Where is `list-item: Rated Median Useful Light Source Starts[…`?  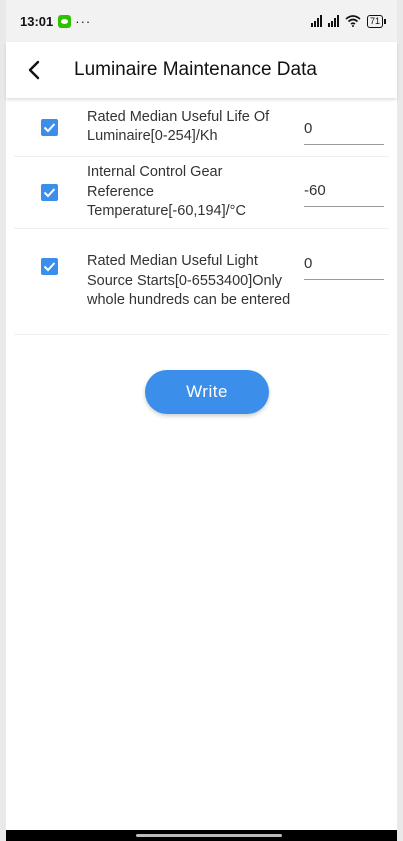 list-item: Rated Median Useful Light Source Starts[… is located at coordinates (201, 282).